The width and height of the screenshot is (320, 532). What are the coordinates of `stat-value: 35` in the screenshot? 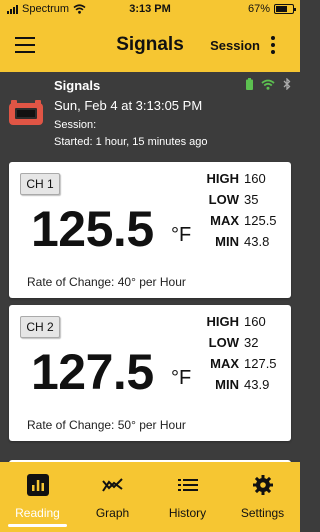 It's located at (251, 199).